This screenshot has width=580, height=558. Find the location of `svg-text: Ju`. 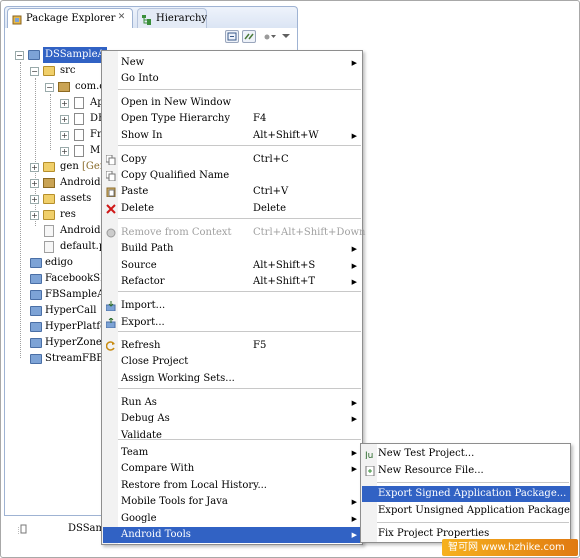

svg-text: Ju is located at coordinates (369, 455).